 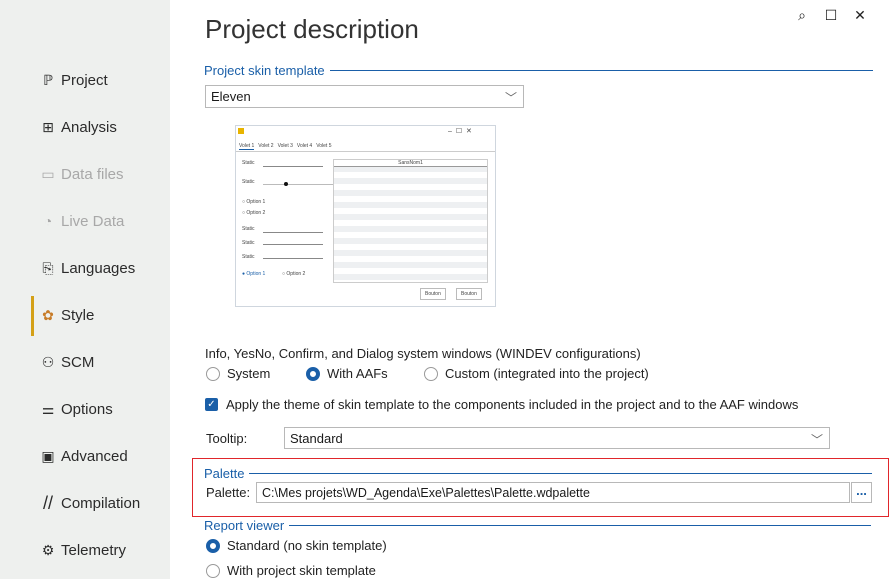 What do you see at coordinates (831, 15) in the screenshot?
I see `maximize-button: ☐` at bounding box center [831, 15].